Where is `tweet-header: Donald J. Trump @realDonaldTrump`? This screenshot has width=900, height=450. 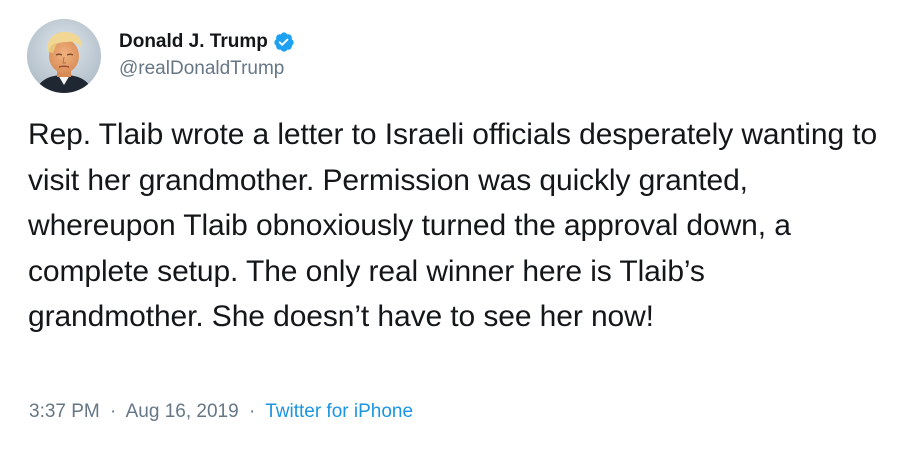 tweet-header: Donald J. Trump @realDonaldTrump is located at coordinates (161, 56).